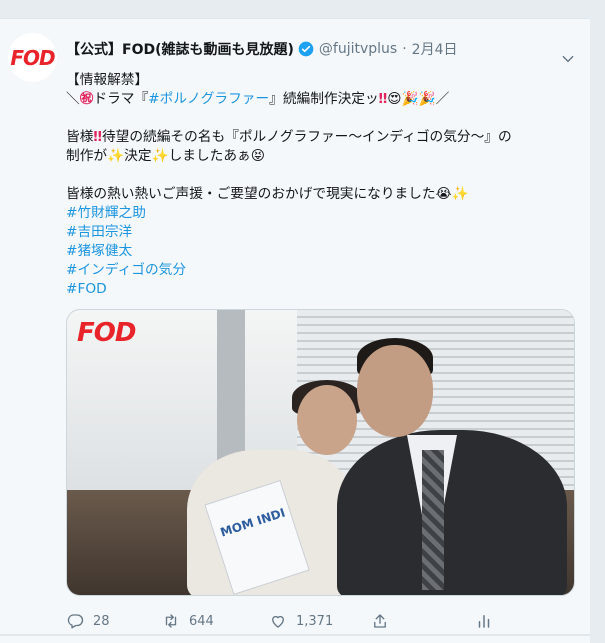 The width and height of the screenshot is (605, 643). What do you see at coordinates (321, 213) in the screenshot?
I see `hashtag-line: #竹財輝之助` at bounding box center [321, 213].